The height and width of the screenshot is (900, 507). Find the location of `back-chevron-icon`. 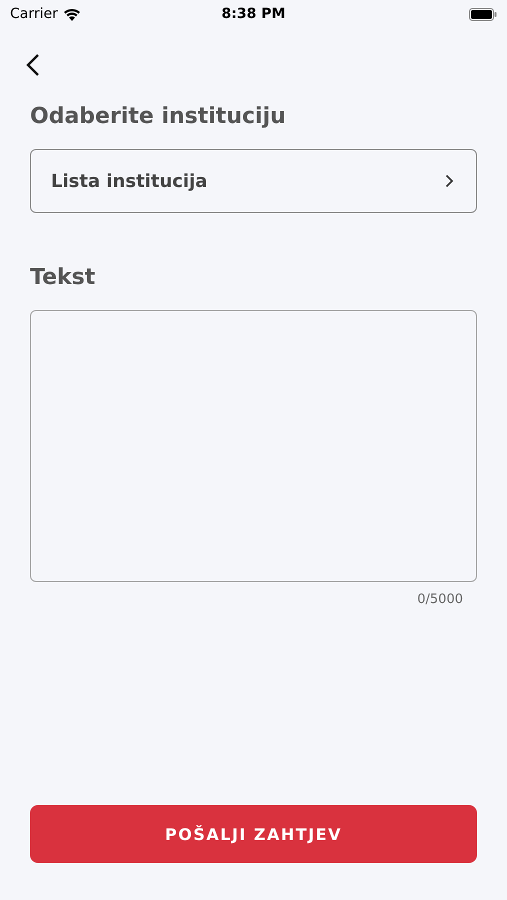

back-chevron-icon is located at coordinates (33, 65).